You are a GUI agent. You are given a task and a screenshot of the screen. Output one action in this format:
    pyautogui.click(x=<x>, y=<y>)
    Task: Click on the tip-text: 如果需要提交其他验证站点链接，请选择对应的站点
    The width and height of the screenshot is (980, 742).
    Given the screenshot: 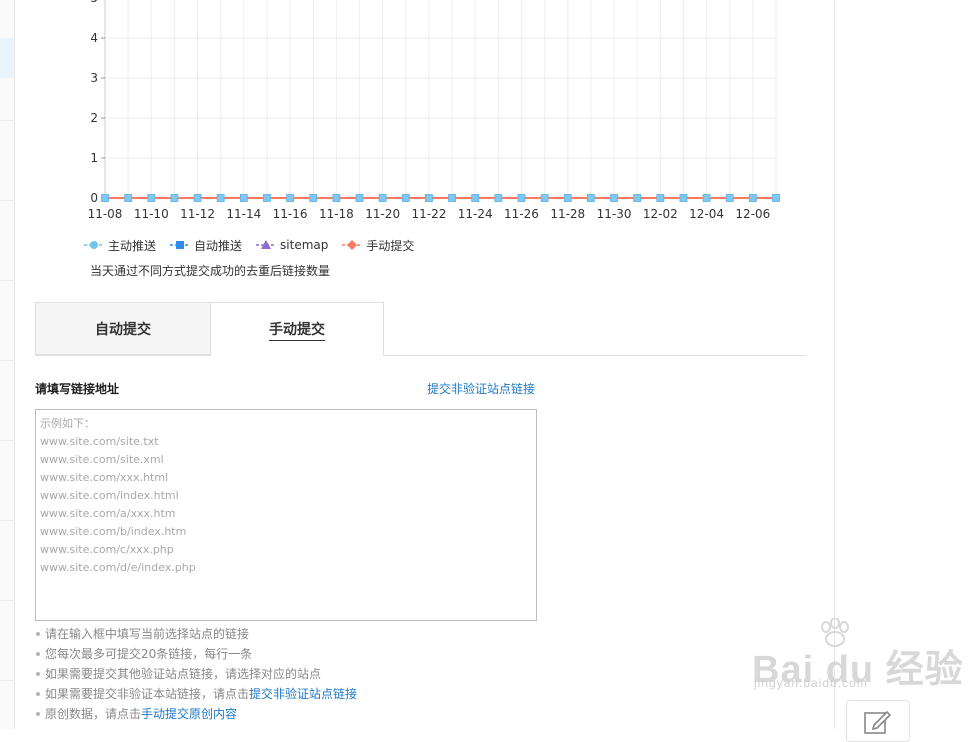 What is the action you would take?
    pyautogui.click(x=183, y=674)
    